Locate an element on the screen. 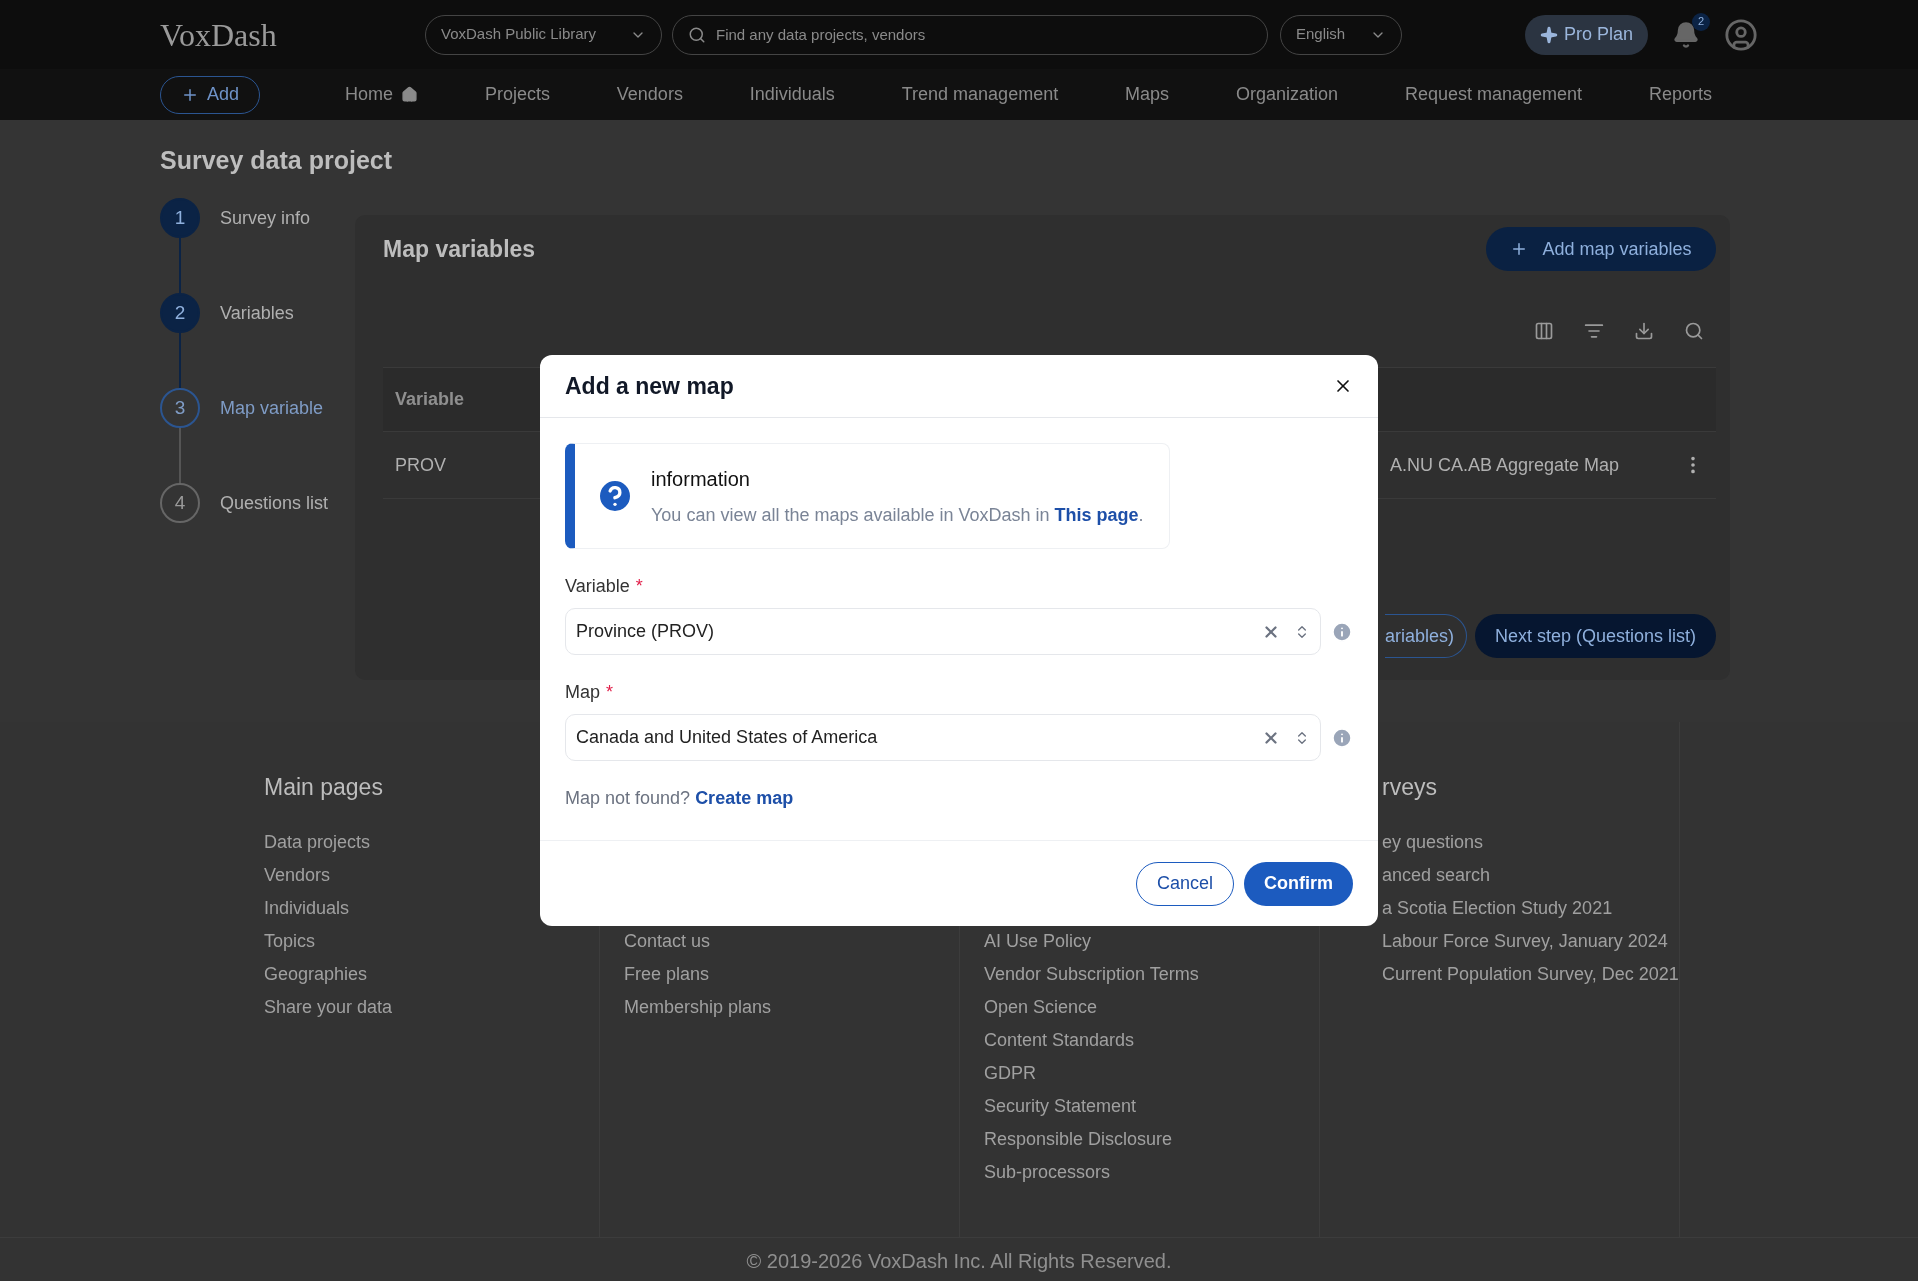 This screenshot has height=1281, width=1918. footer-link: Open Science is located at coordinates (1041, 1007).